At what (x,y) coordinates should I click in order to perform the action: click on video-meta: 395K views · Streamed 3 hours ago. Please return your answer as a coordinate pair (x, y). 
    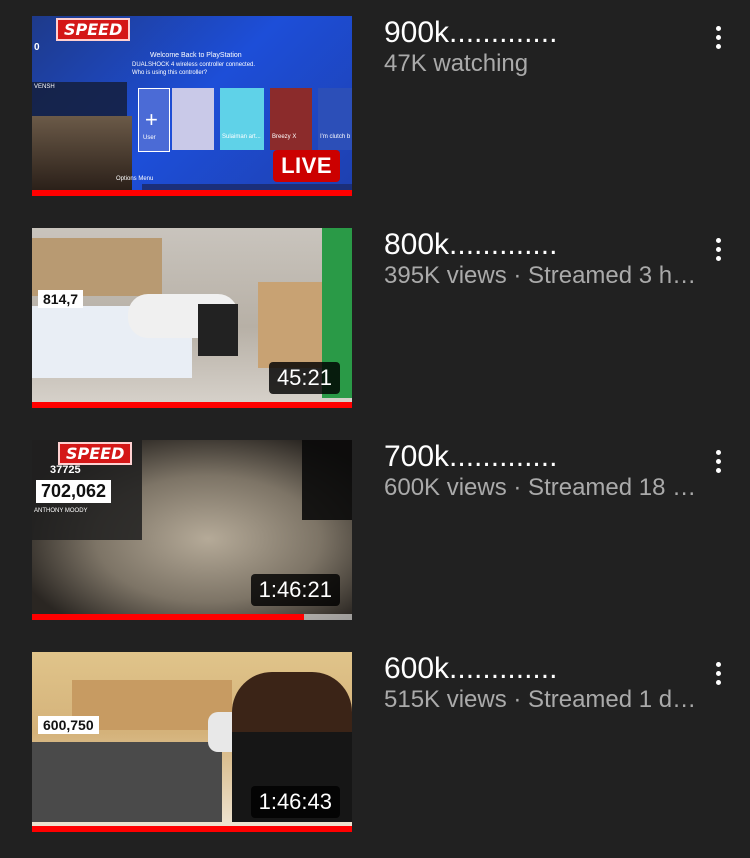
    Looking at the image, I should click on (543, 275).